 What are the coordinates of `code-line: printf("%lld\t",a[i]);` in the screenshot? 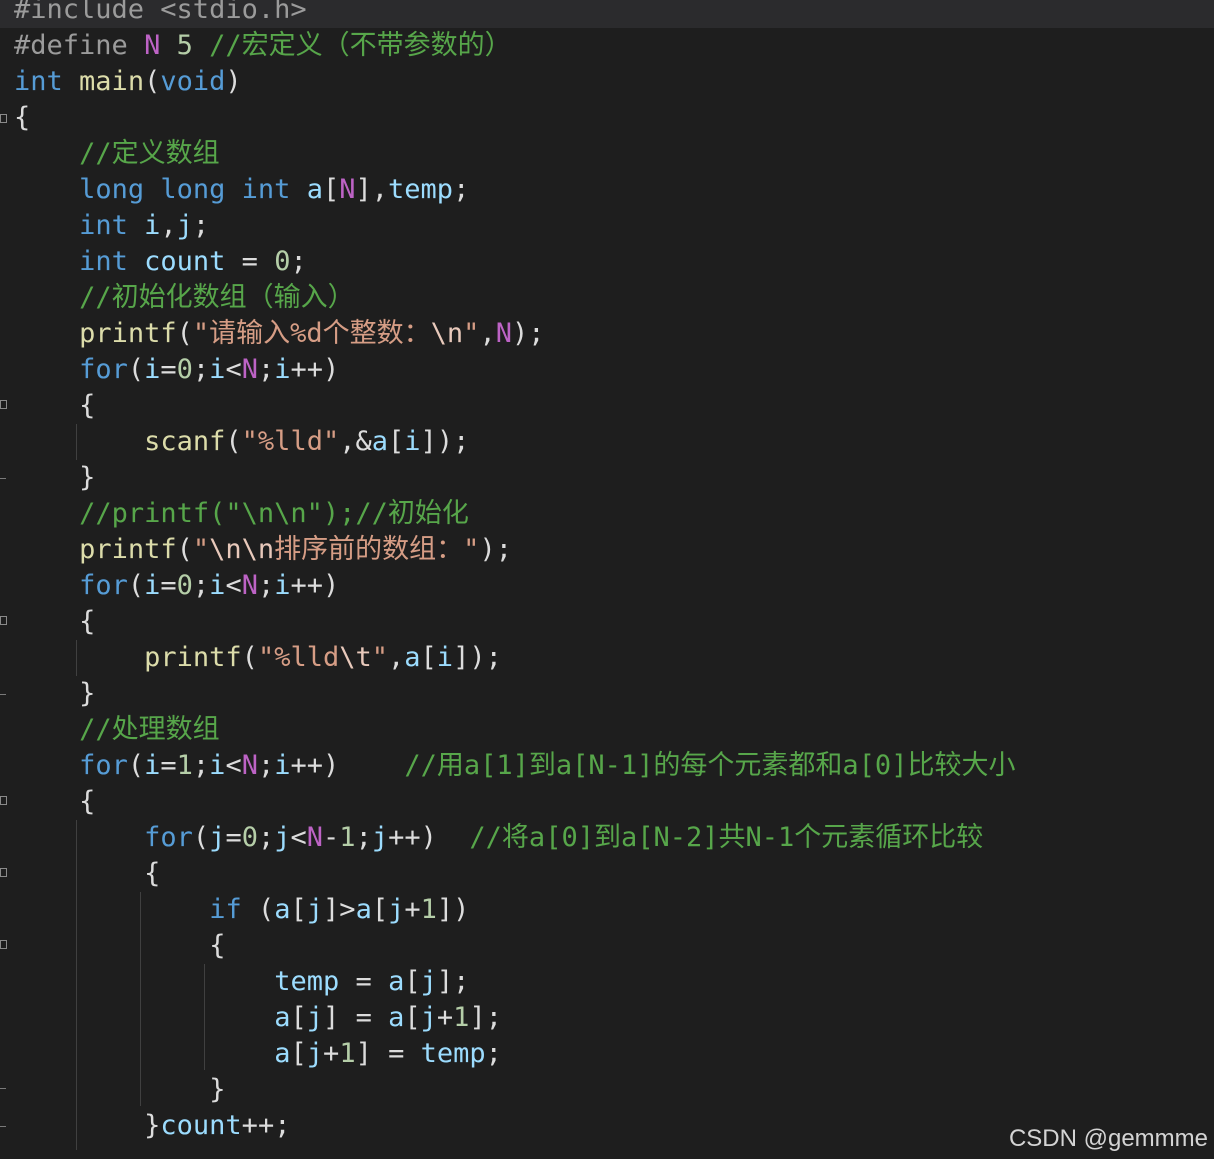 It's located at (258, 658).